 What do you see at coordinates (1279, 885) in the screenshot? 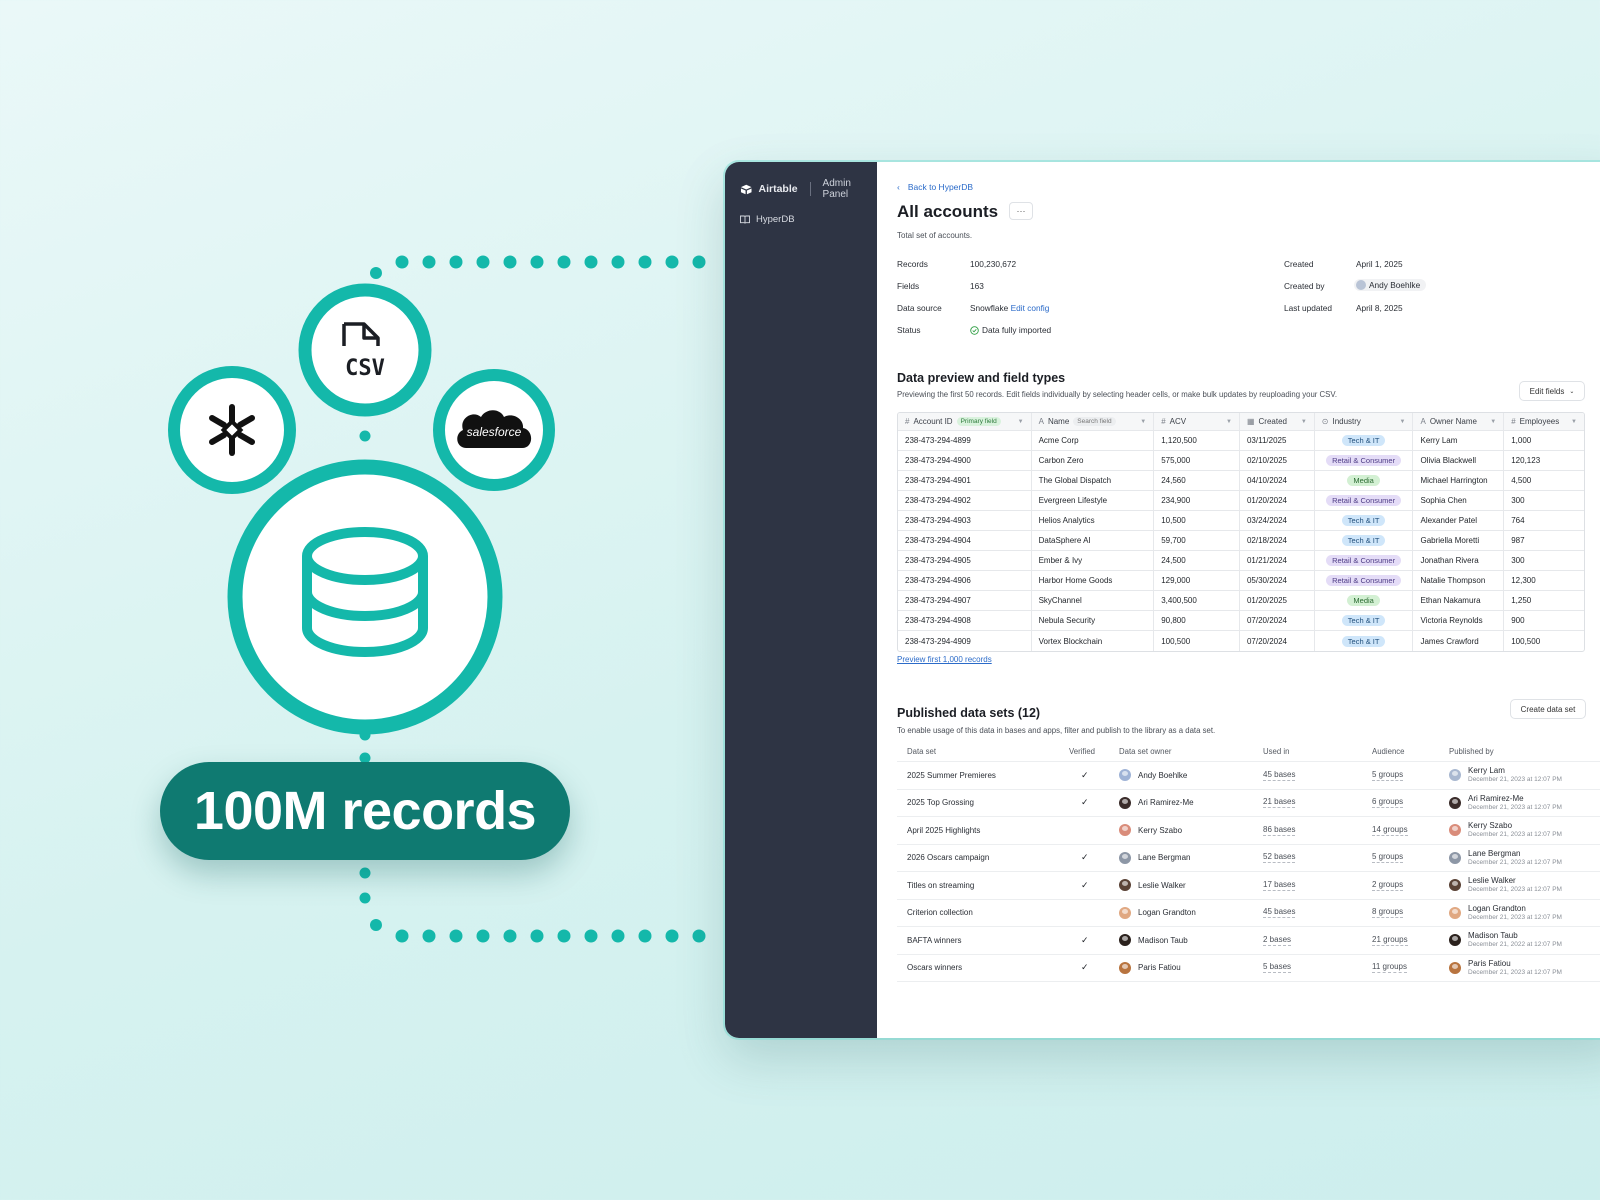
I see `used-in: 17 bases` at bounding box center [1279, 885].